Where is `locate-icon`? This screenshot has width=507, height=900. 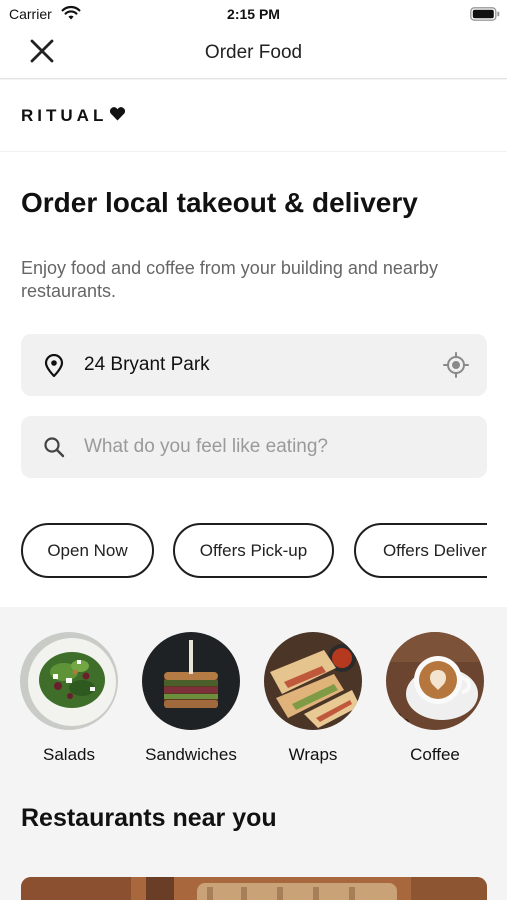
locate-icon is located at coordinates (456, 367).